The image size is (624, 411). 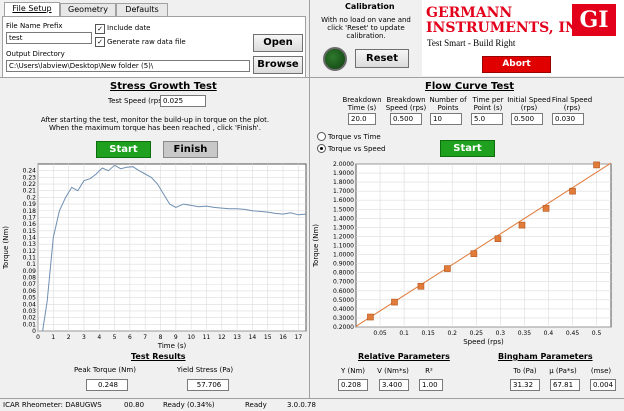 What do you see at coordinates (53, 337) in the screenshot?
I see `x-tick-label: 1` at bounding box center [53, 337].